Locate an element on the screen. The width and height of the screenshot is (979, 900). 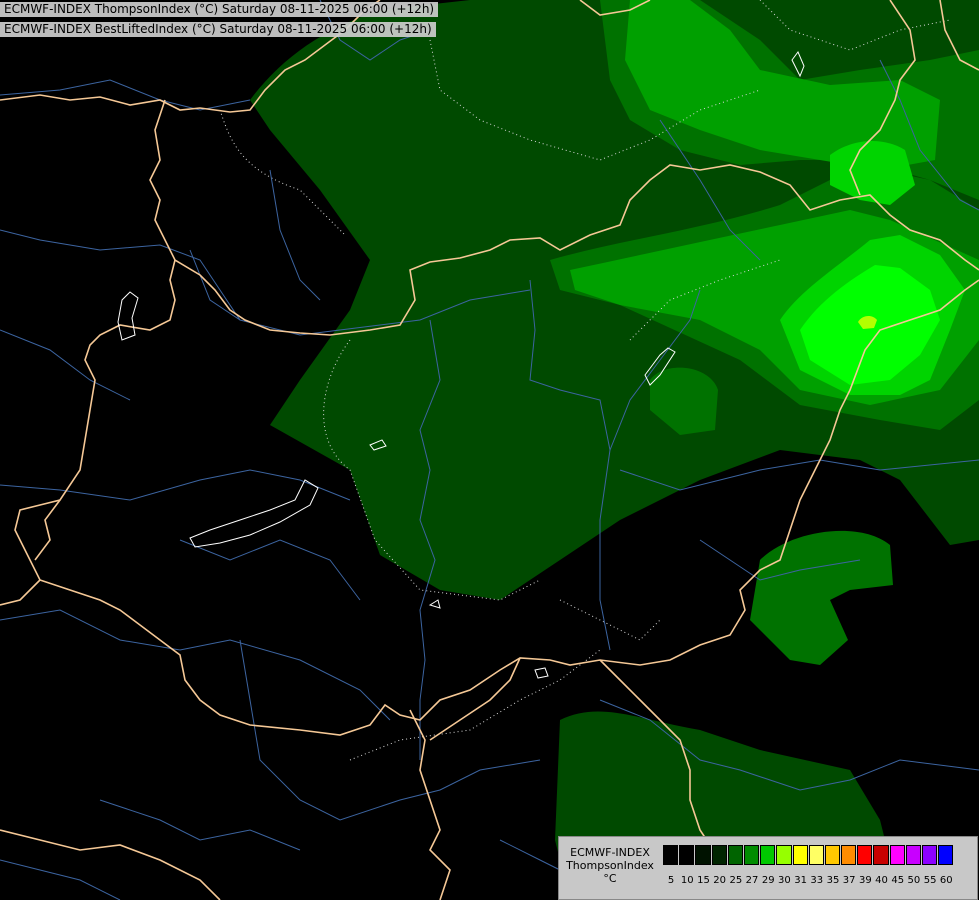
legend-tick-label: 15 is located at coordinates (703, 880).